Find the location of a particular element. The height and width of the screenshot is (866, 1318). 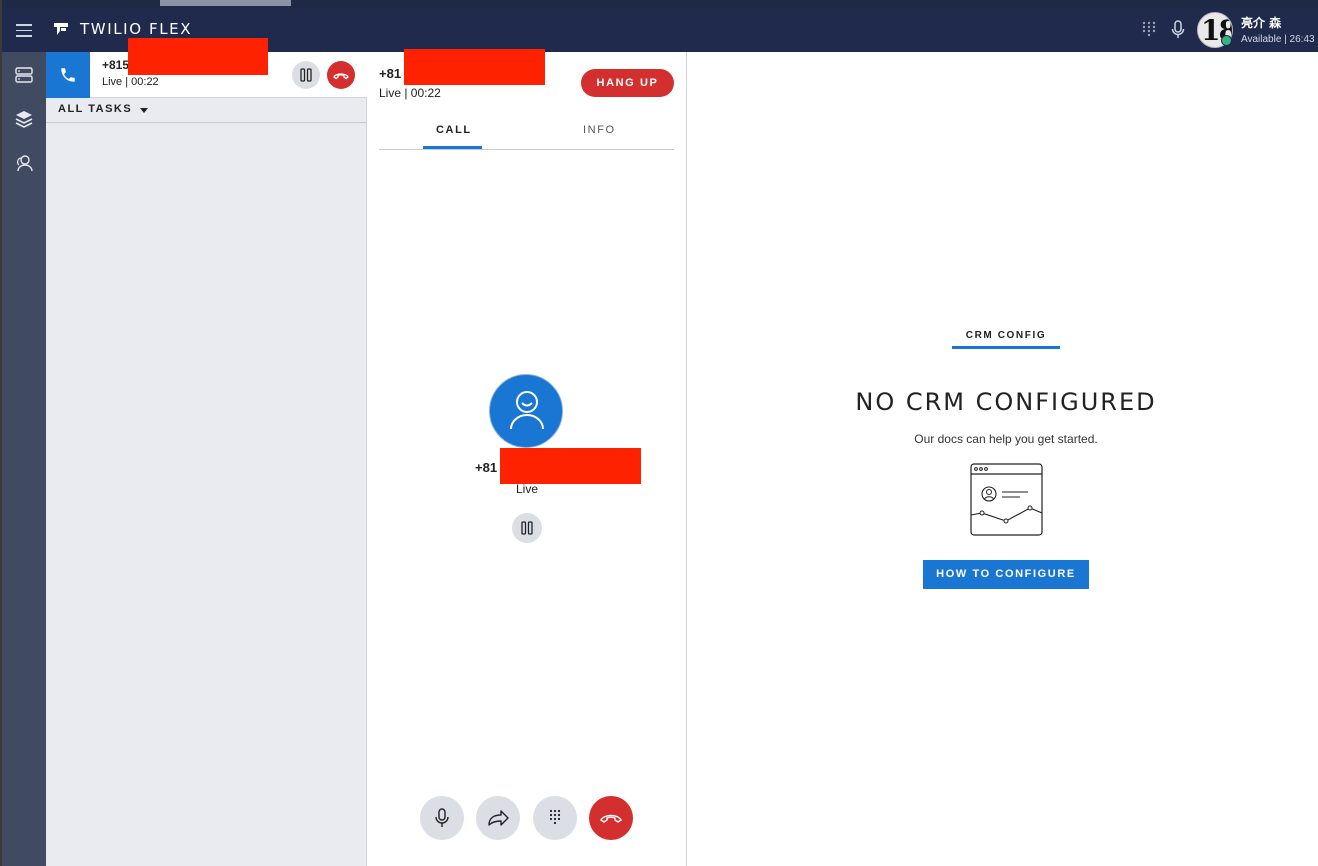

transfer-button is located at coordinates (498, 818).